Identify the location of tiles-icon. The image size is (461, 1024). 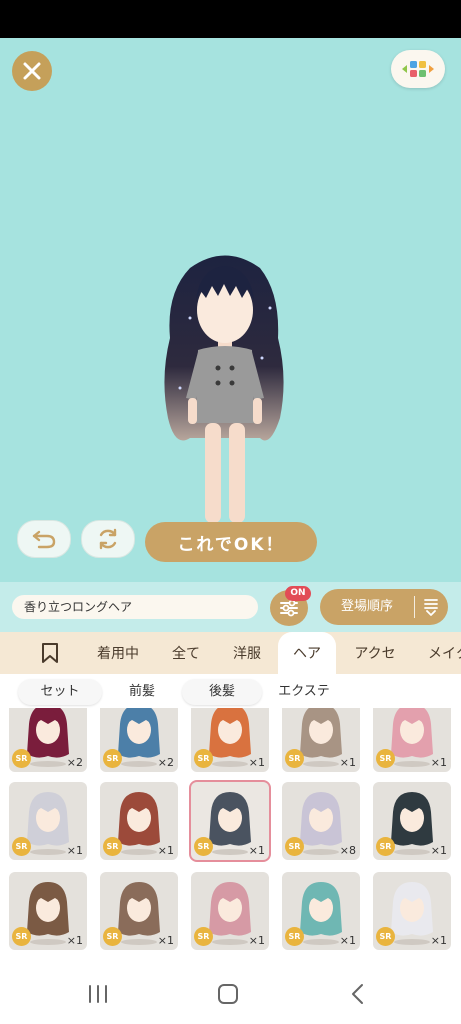
(418, 69).